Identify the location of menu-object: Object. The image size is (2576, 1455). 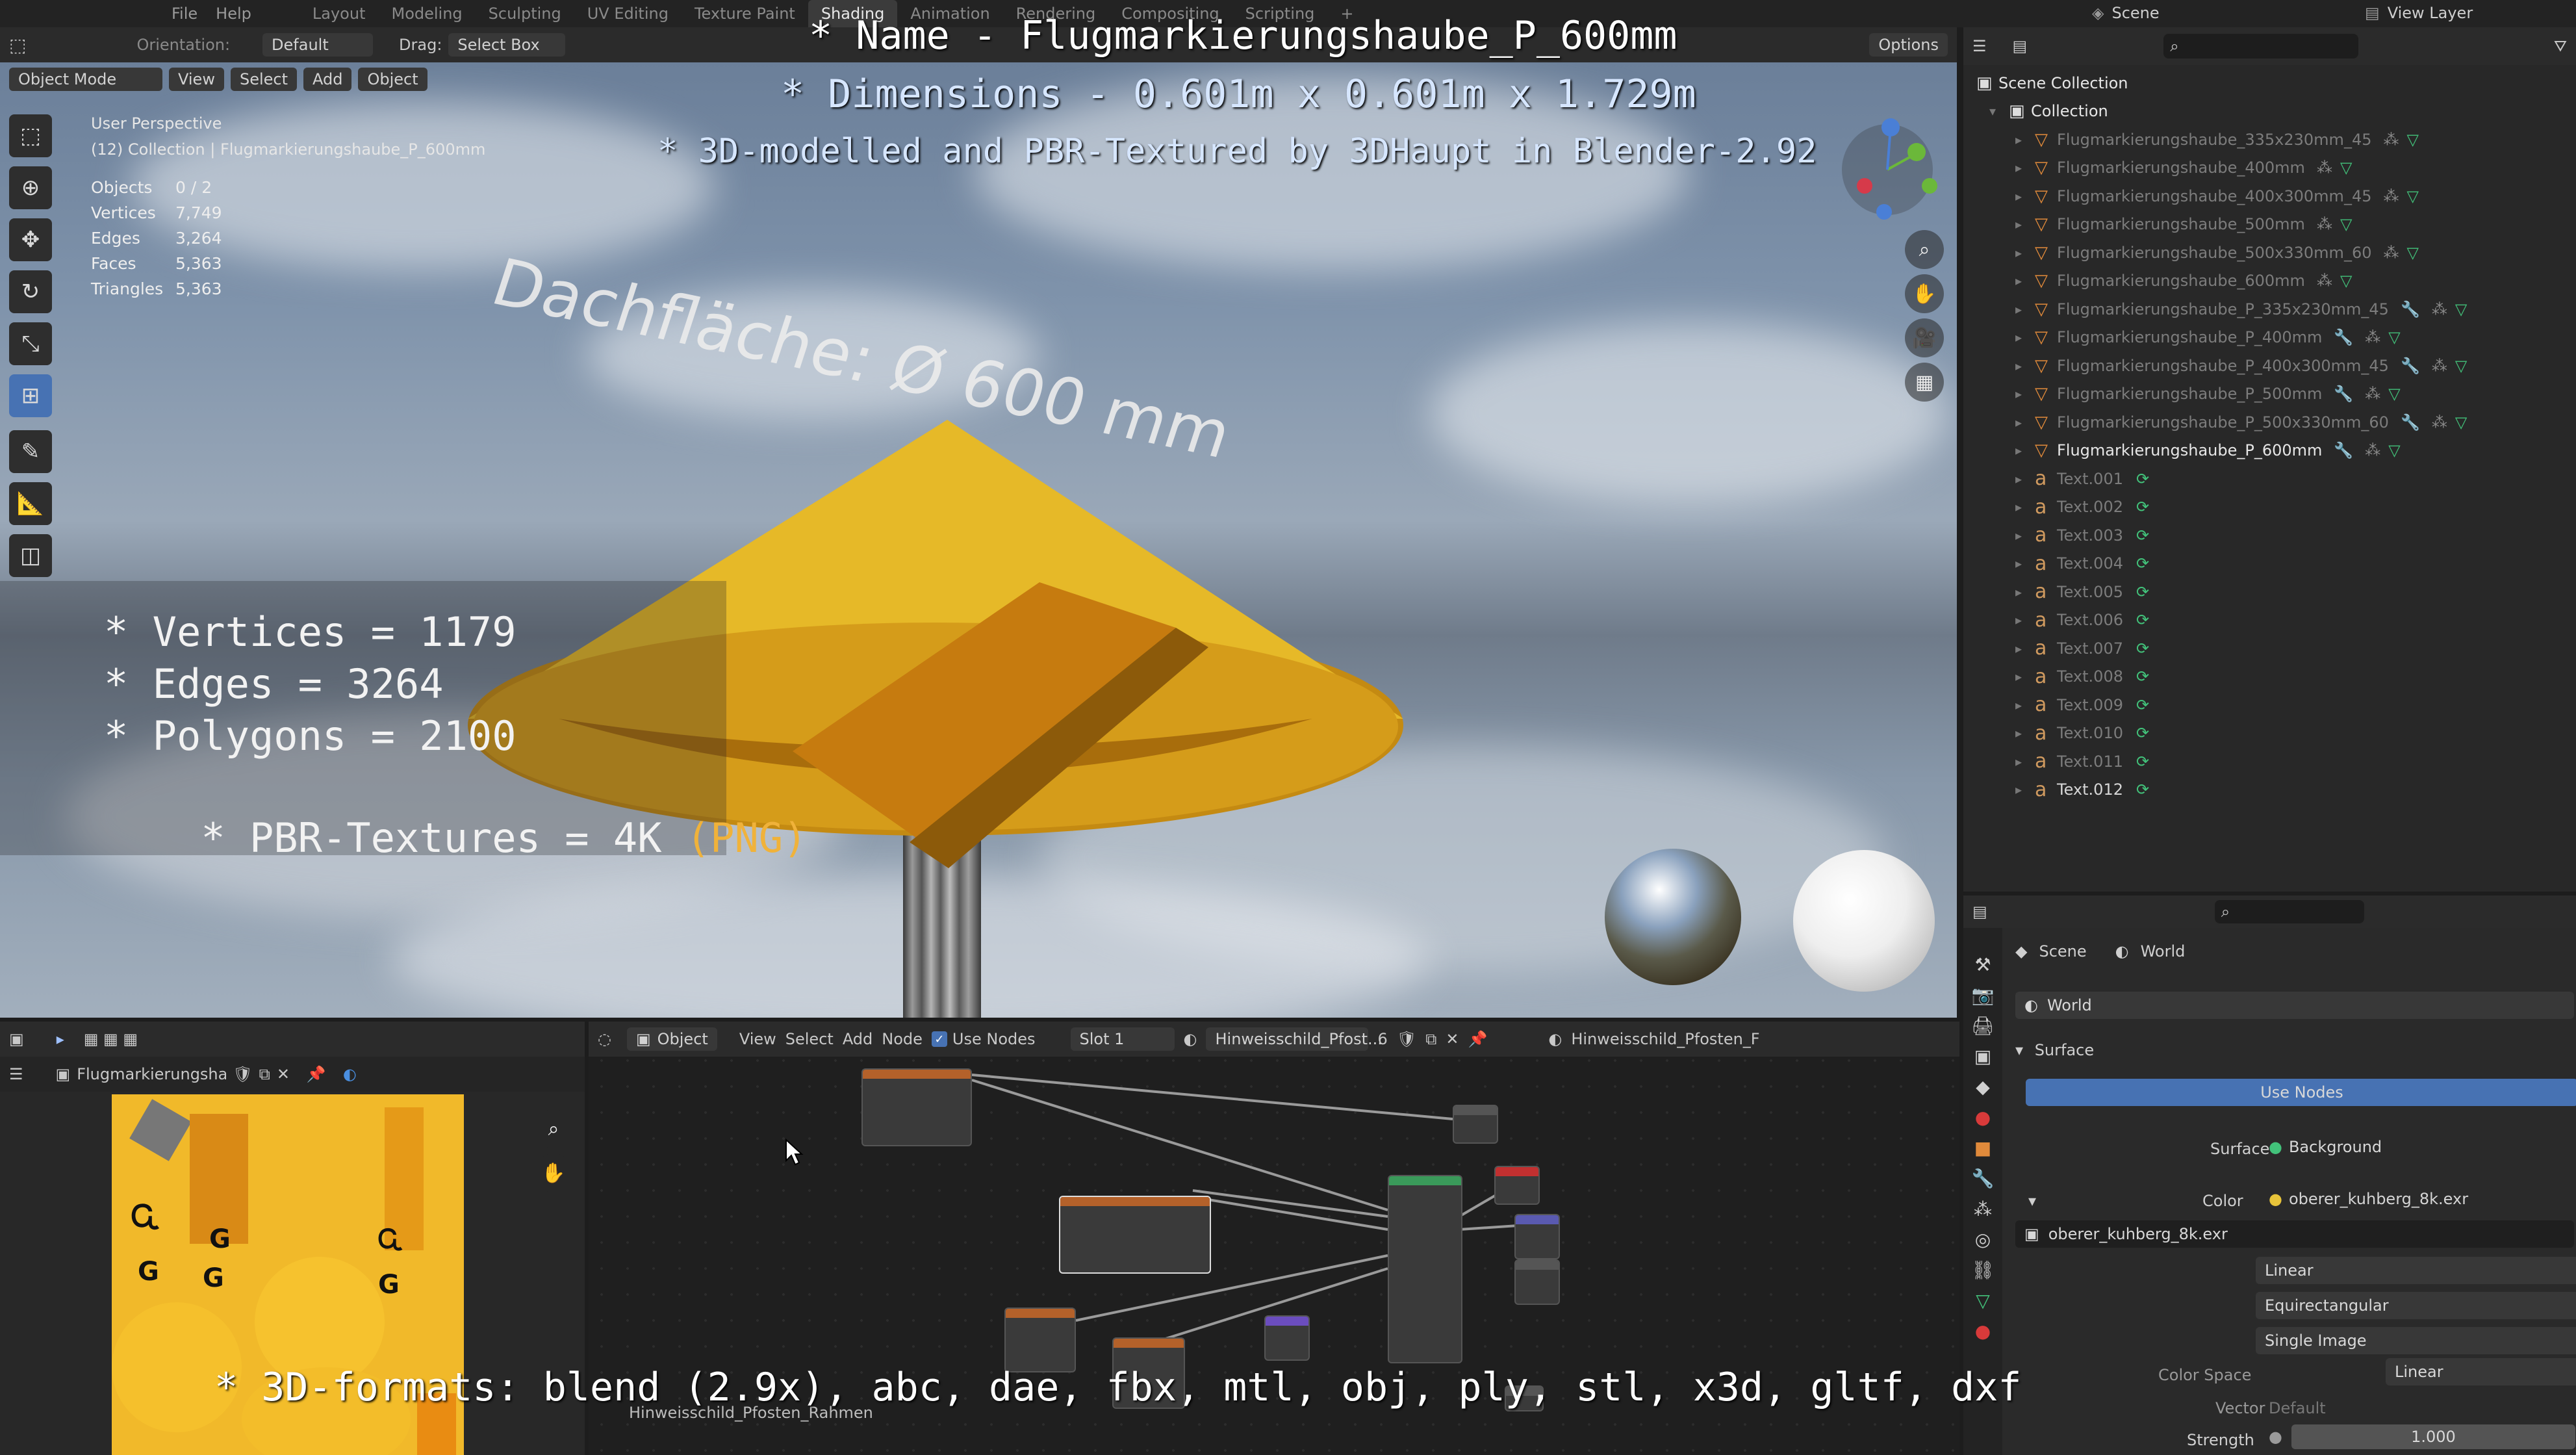
(392, 79).